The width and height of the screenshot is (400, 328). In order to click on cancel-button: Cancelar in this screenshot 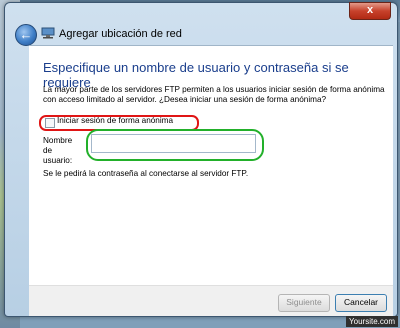, I will do `click(361, 303)`.